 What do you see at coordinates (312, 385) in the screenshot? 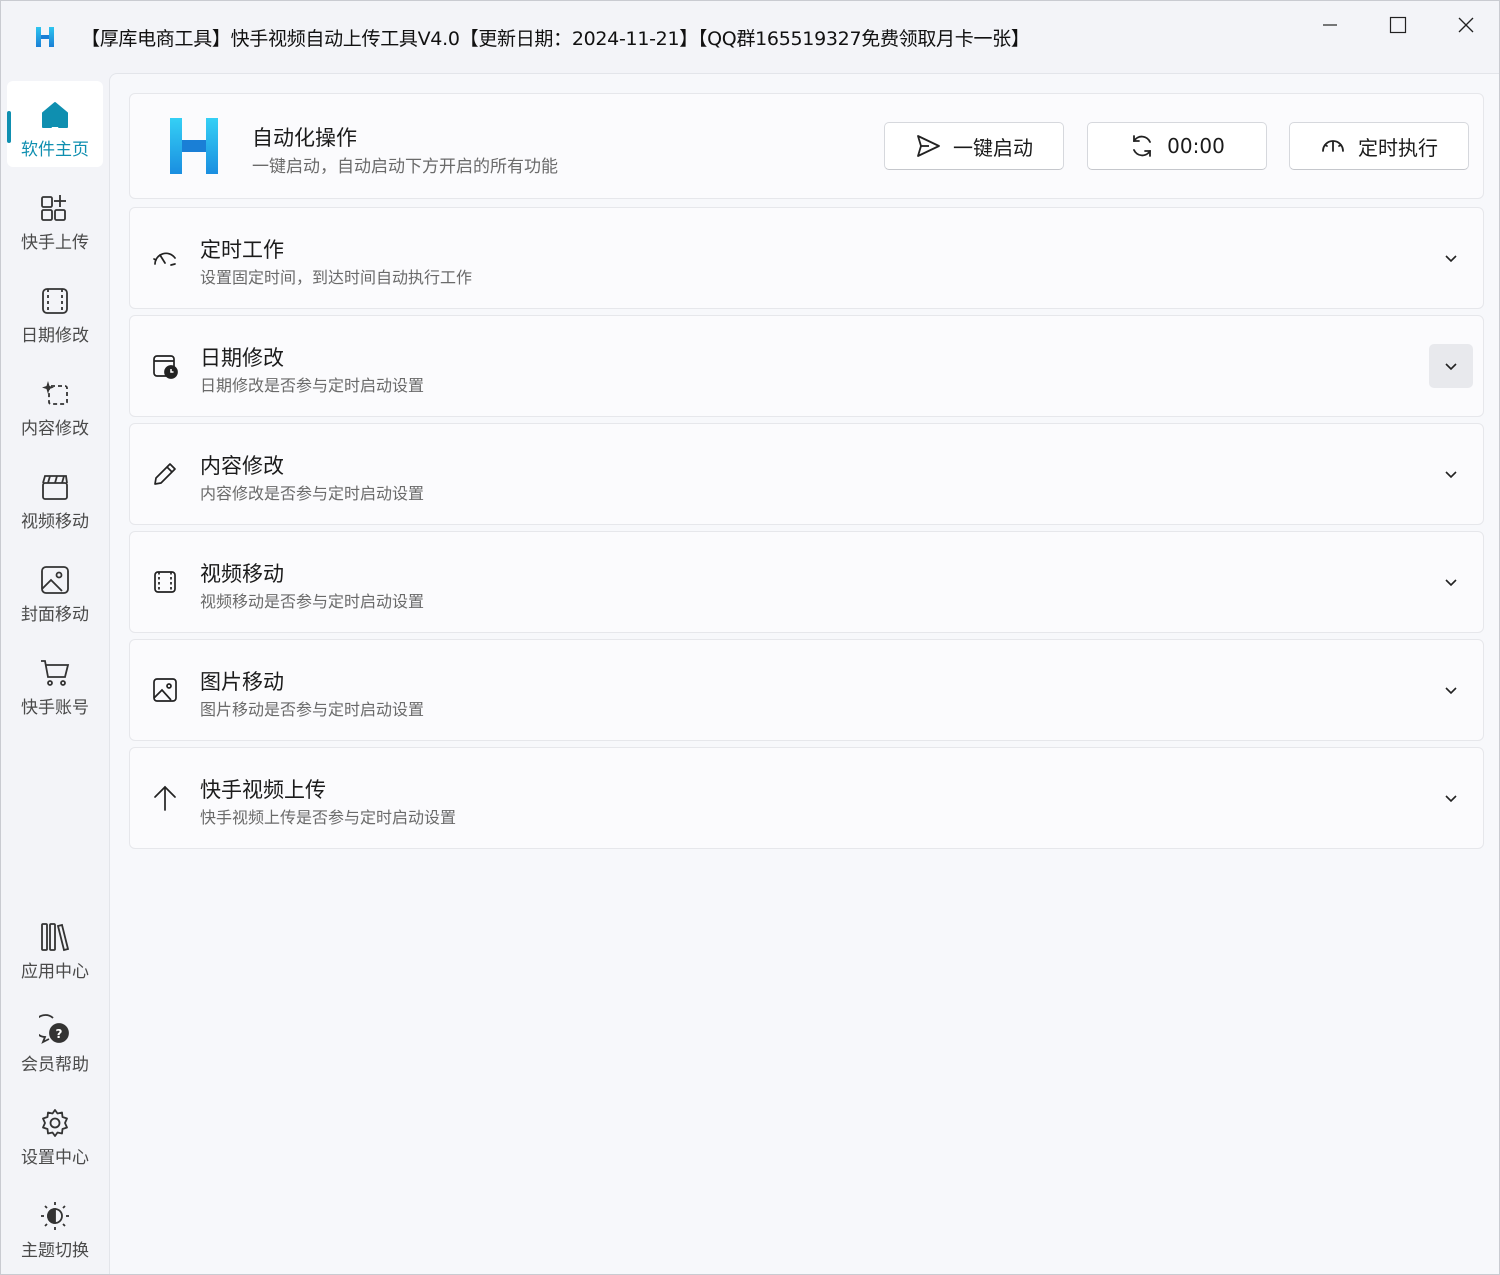
I see `card-subtitle: 日期修改是否参与定时启动设置` at bounding box center [312, 385].